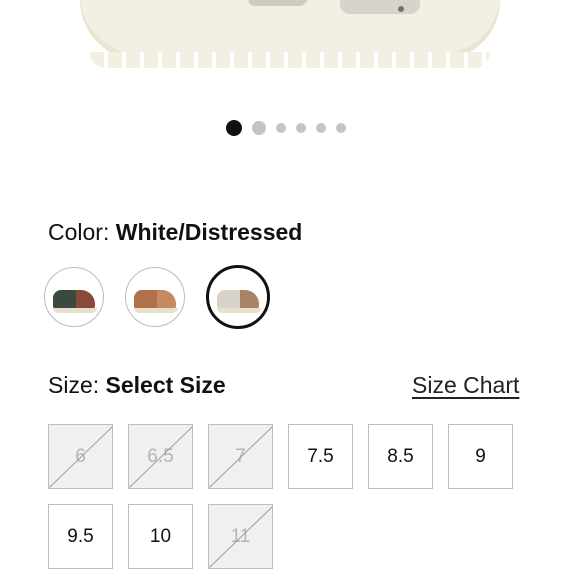 This screenshot has width=580, height=580. What do you see at coordinates (290, 30) in the screenshot?
I see `sandal-sole` at bounding box center [290, 30].